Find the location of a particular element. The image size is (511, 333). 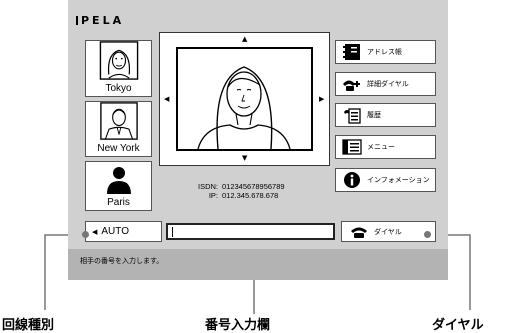

contact-name: Paris is located at coordinates (118, 202).